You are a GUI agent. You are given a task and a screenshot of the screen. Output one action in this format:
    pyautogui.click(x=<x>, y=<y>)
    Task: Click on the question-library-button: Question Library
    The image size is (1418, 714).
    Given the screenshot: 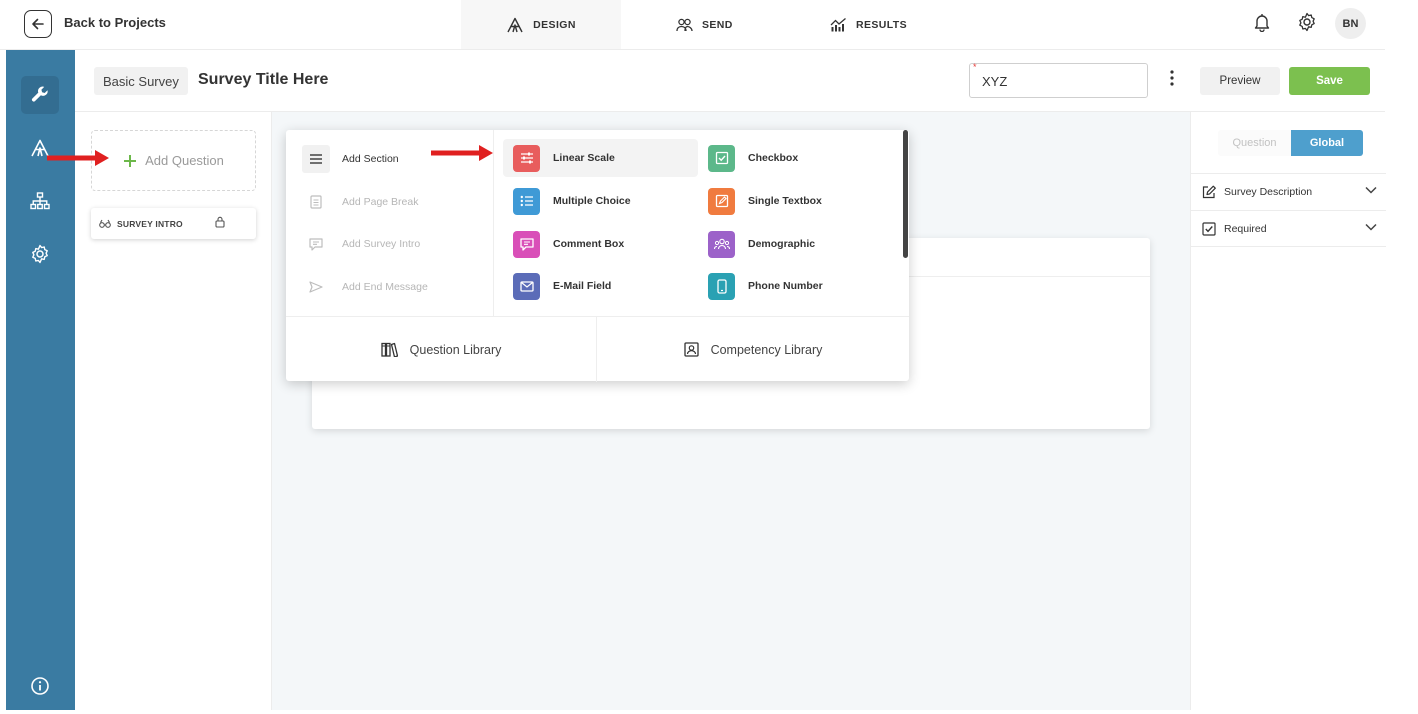 What is the action you would take?
    pyautogui.click(x=441, y=349)
    